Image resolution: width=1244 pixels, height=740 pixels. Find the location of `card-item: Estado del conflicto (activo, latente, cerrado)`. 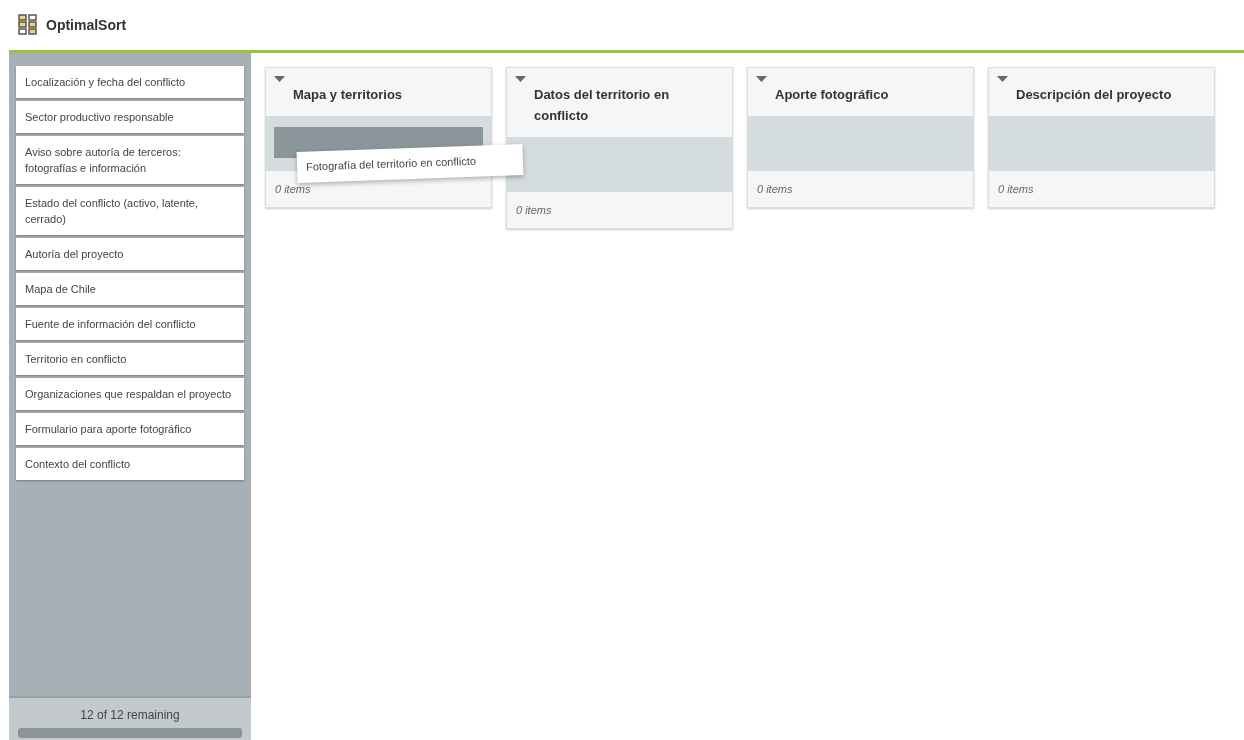

card-item: Estado del conflicto (activo, latente, cerrado) is located at coordinates (130, 211).